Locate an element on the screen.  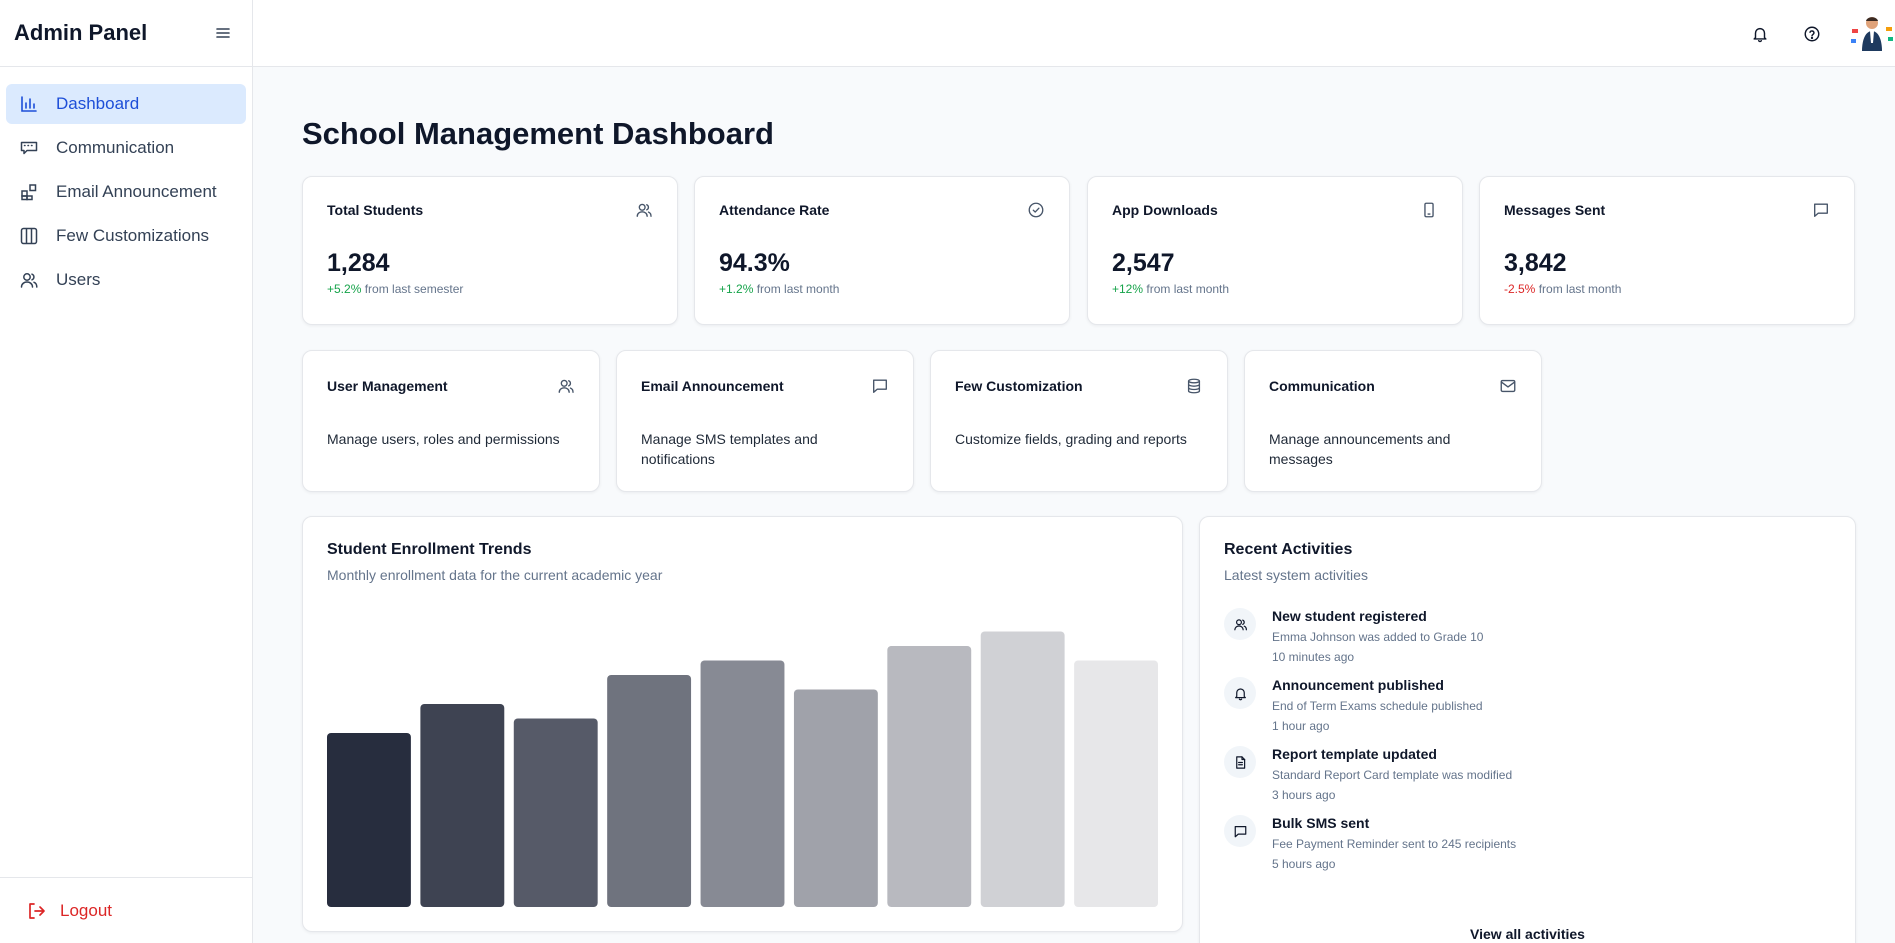
module-description: Manage users, roles and permissions is located at coordinates (443, 439).